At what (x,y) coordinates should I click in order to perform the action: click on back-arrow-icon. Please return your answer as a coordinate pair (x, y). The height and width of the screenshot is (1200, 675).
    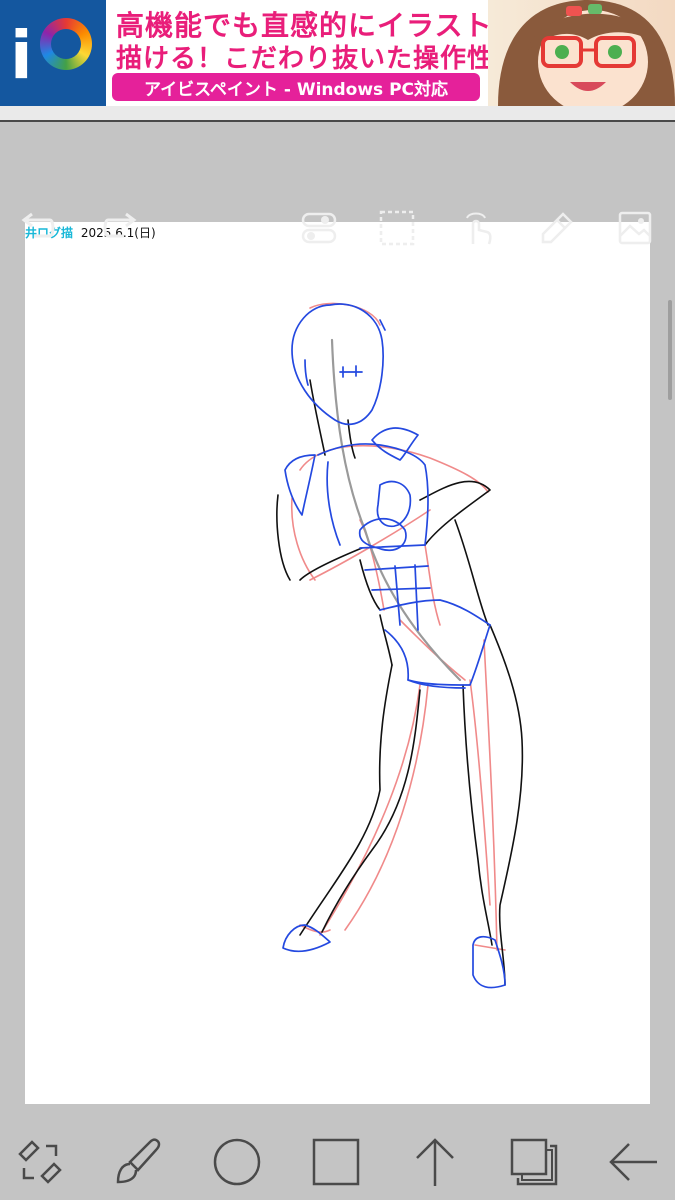
    Looking at the image, I should click on (633, 1162).